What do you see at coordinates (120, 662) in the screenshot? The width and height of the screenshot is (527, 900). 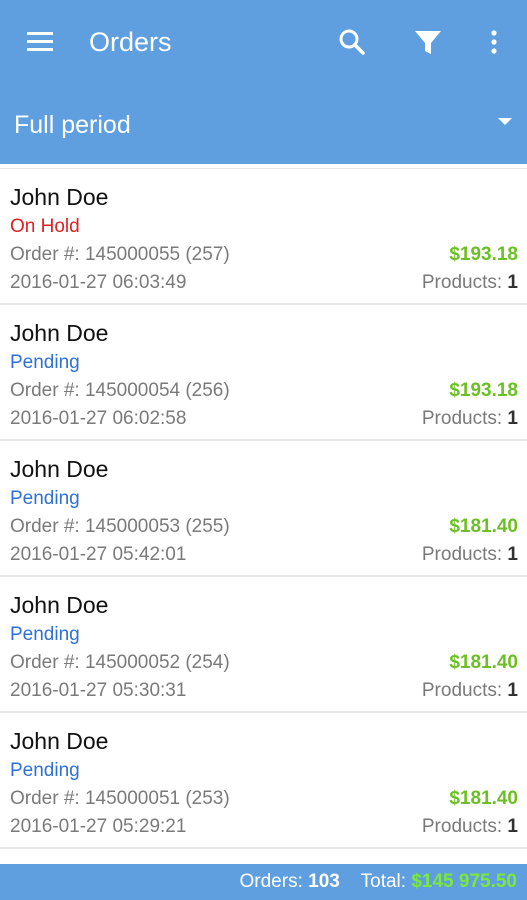 I see `order-number: Order #: 145000052 (254)` at bounding box center [120, 662].